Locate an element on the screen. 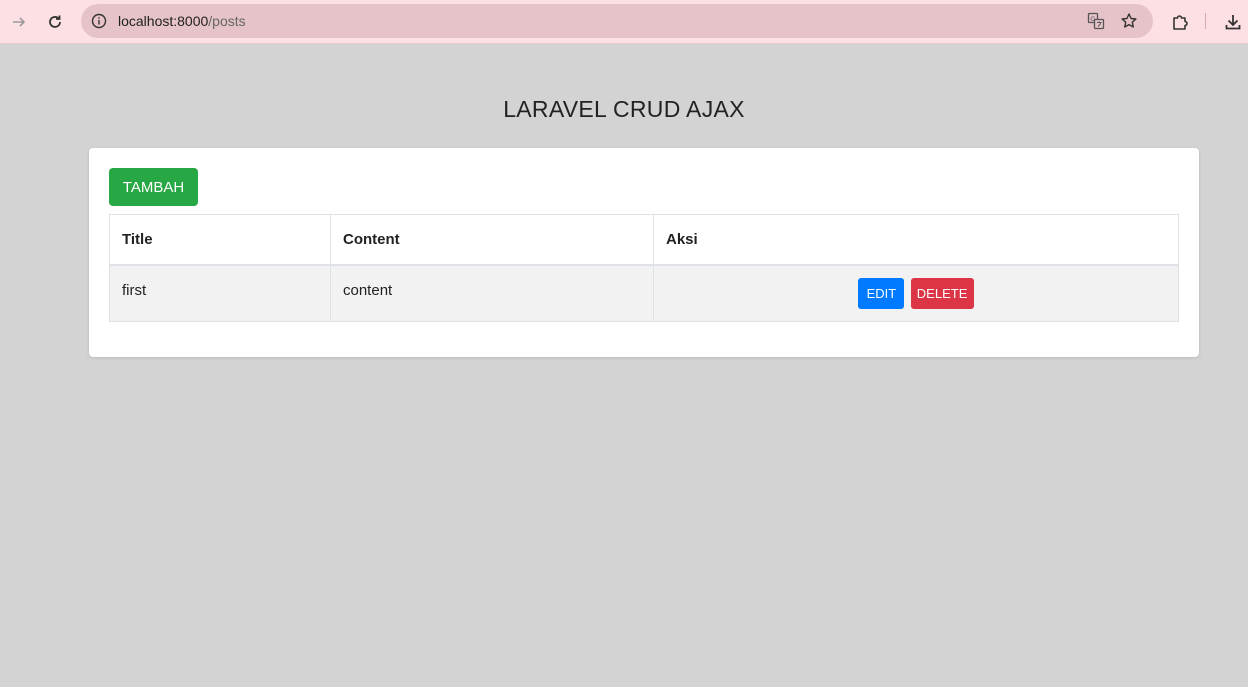 This screenshot has width=1248, height=687. extensions-button is located at coordinates (1180, 22).